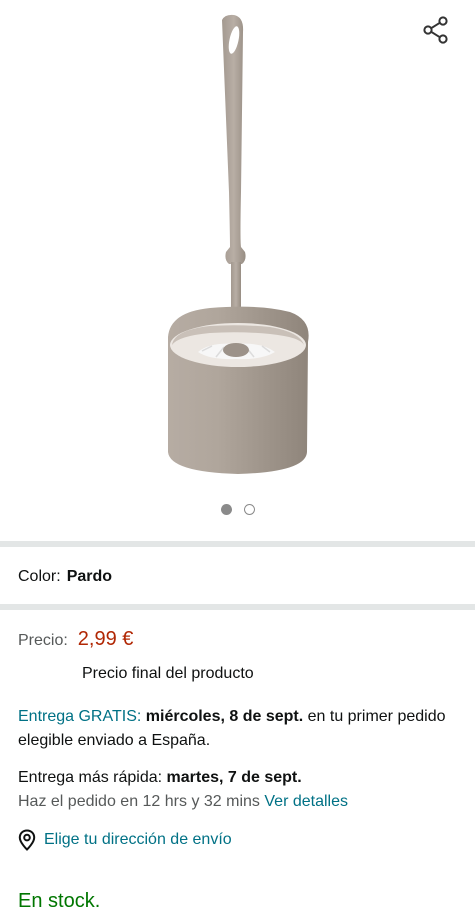 This screenshot has width=475, height=917. What do you see at coordinates (306, 801) in the screenshot?
I see `details-link: Ver detalles` at bounding box center [306, 801].